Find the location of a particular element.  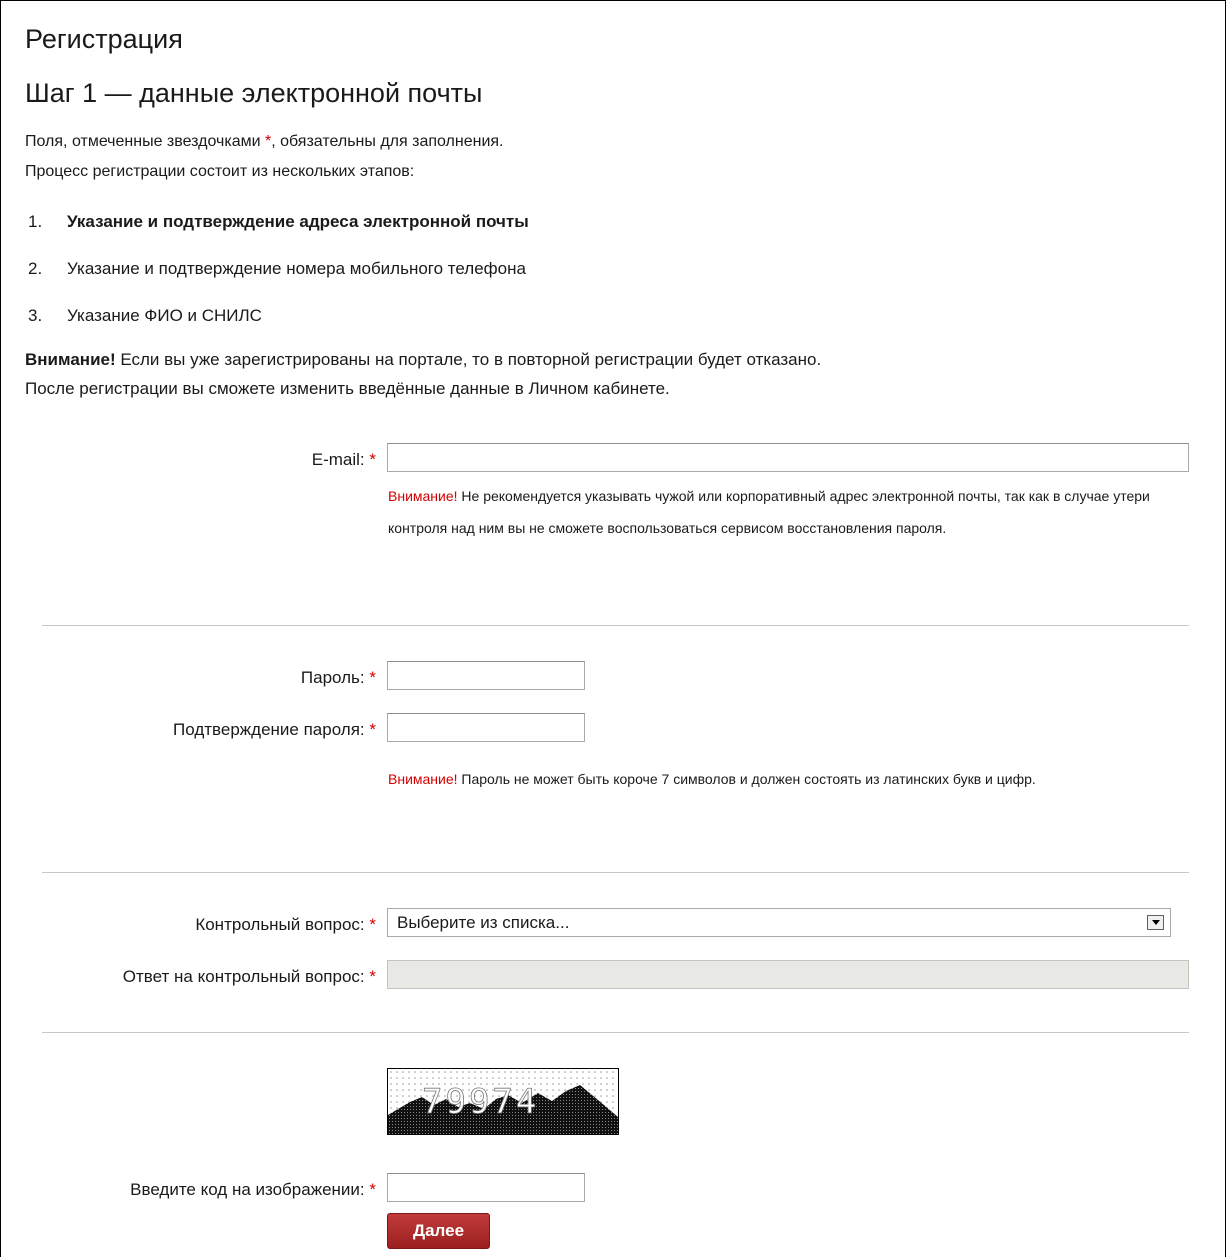

password-label: Пароль: * is located at coordinates (338, 678).